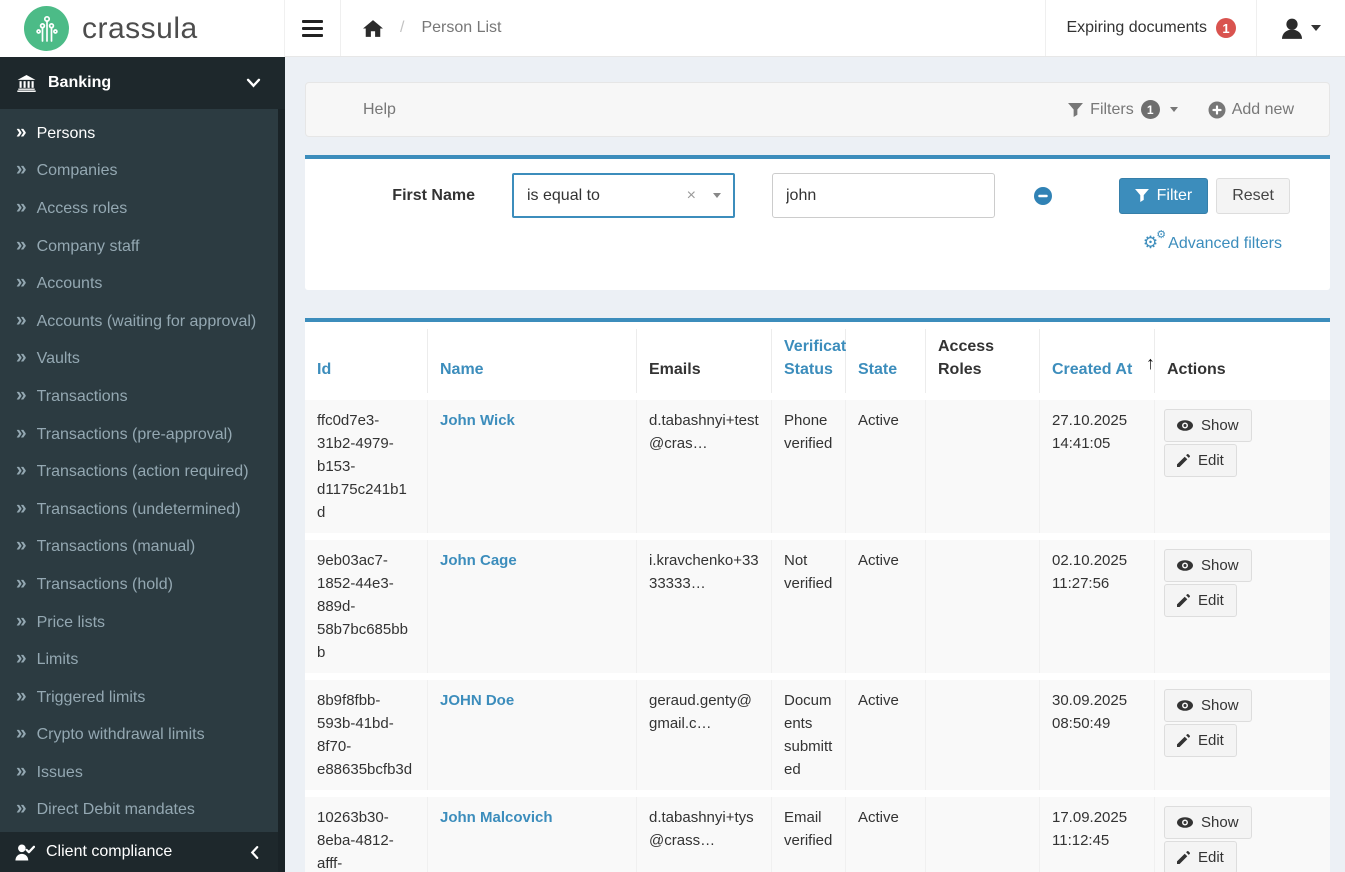 The width and height of the screenshot is (1345, 872). What do you see at coordinates (142, 83) in the screenshot?
I see `sidebar-section-banking: Banking` at bounding box center [142, 83].